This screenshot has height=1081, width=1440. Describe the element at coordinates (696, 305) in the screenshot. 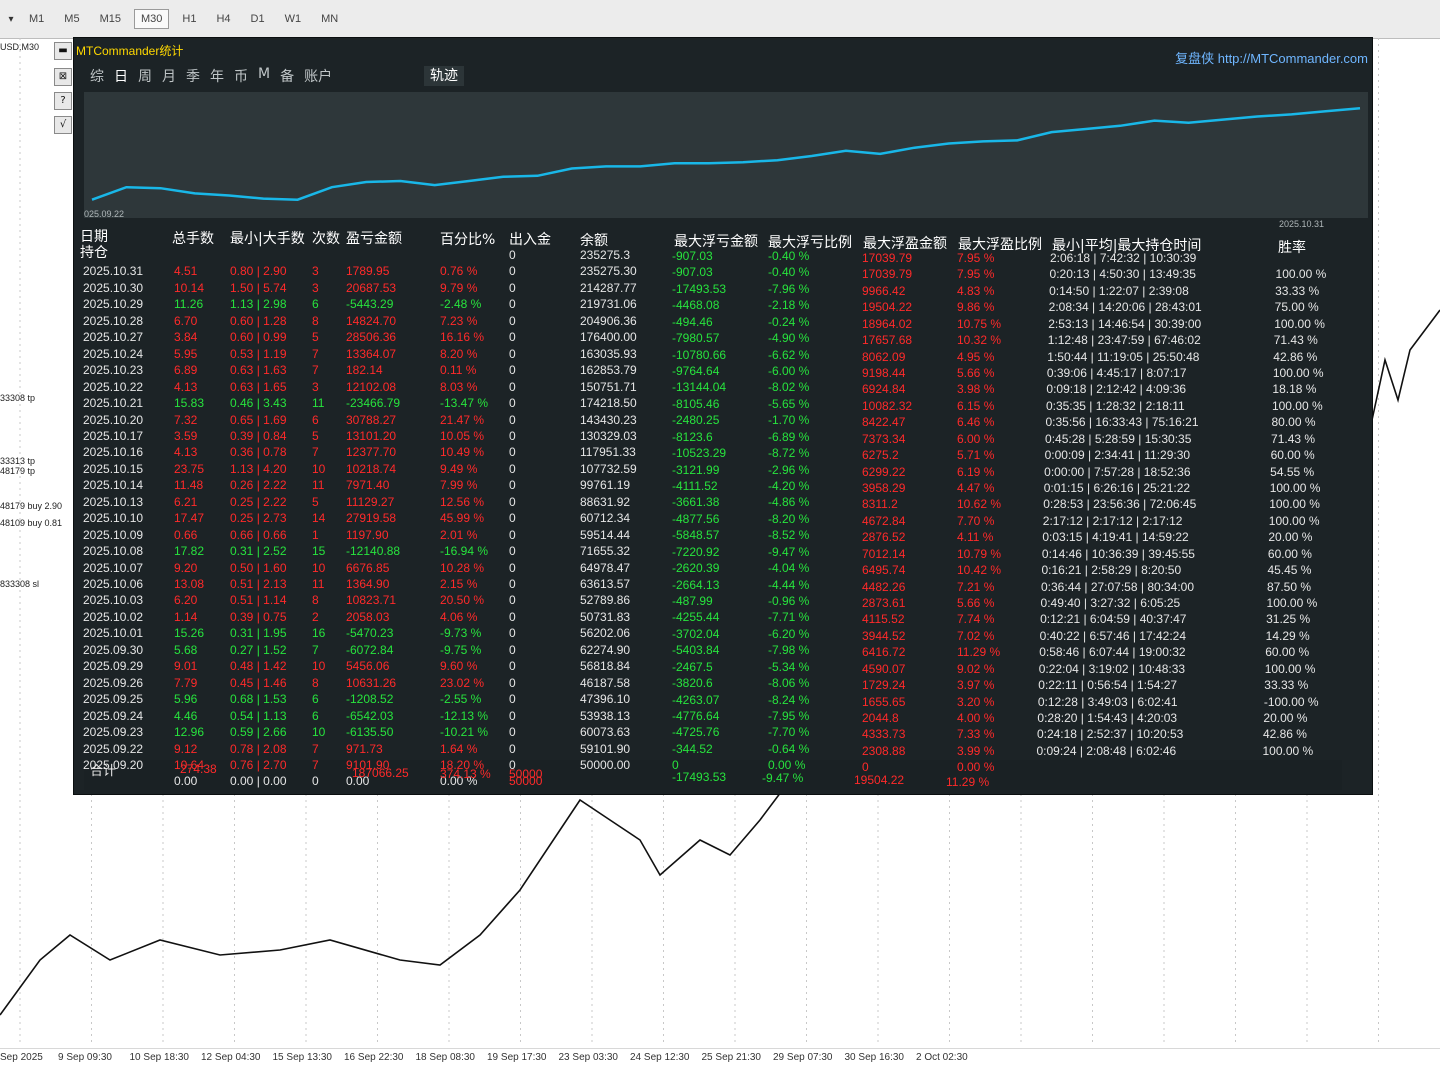

I see `cell-mfl: -4468.08` at that location.